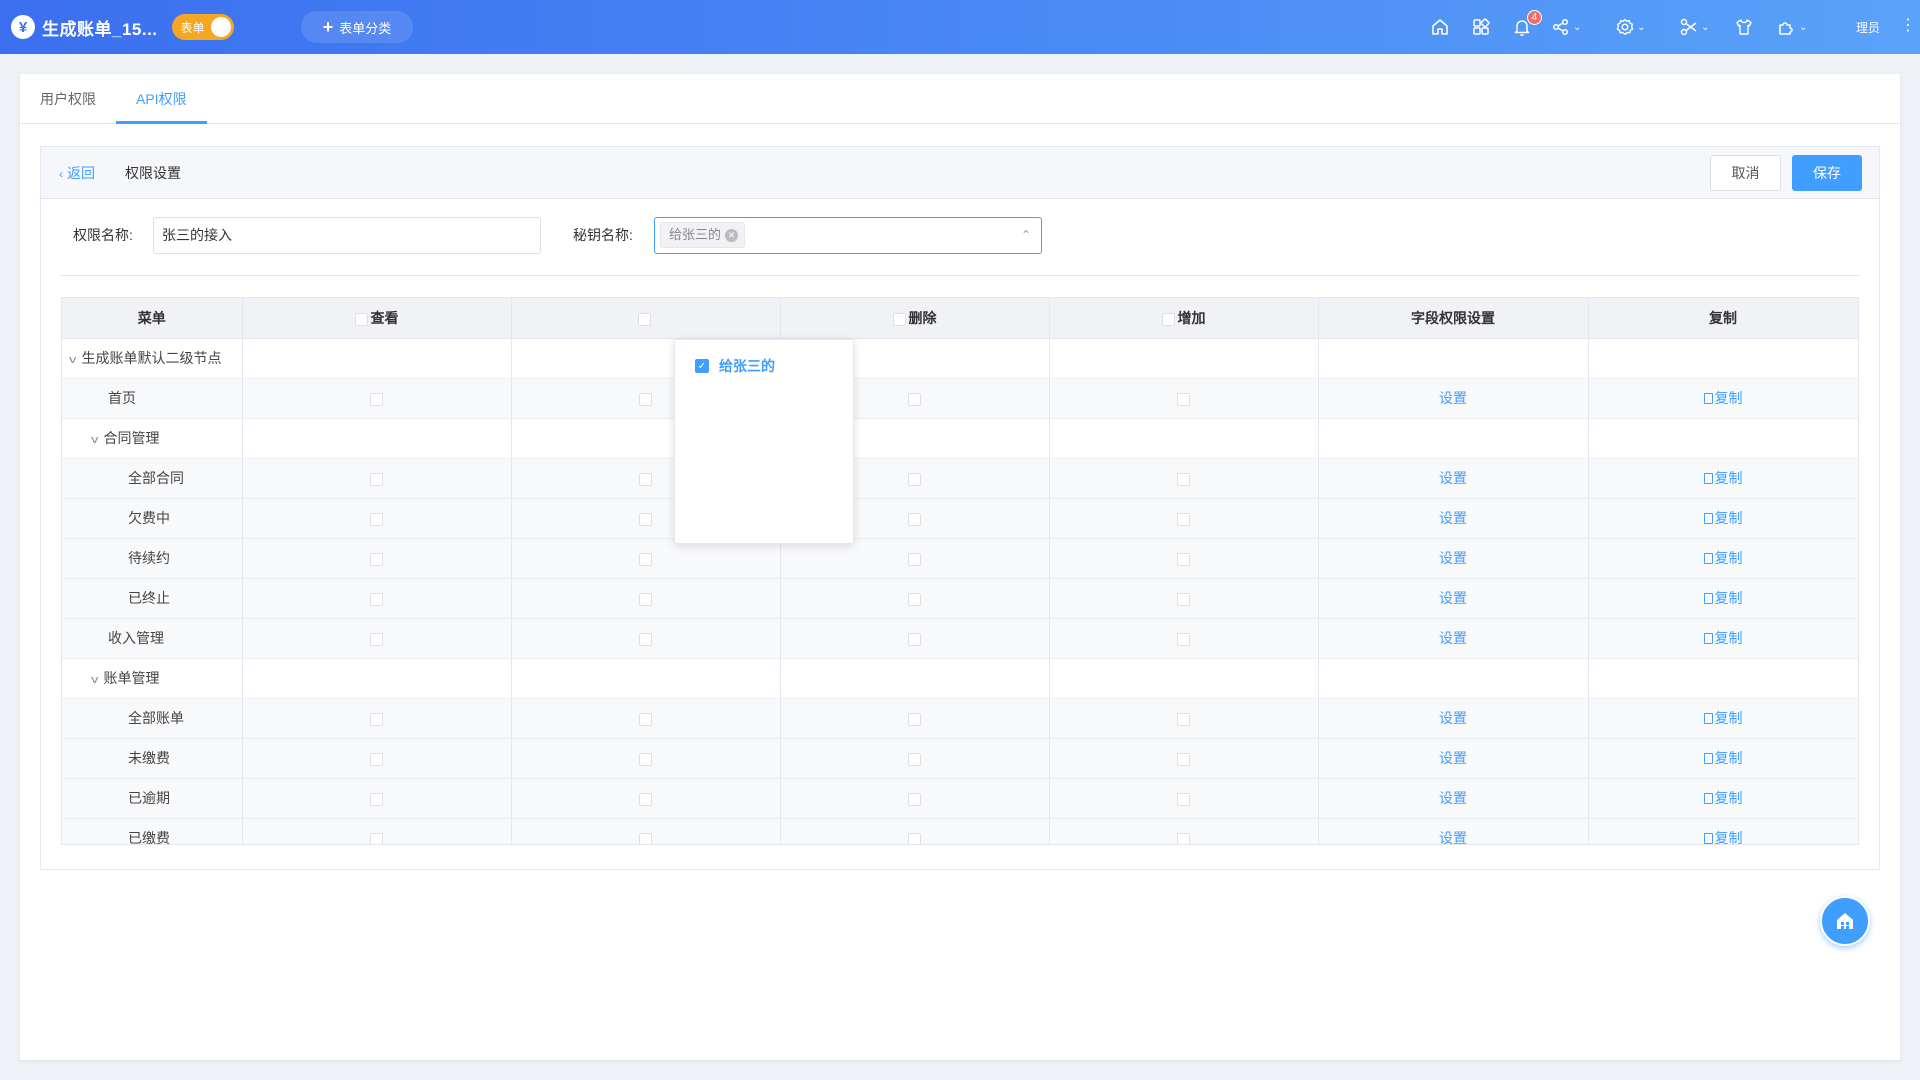  Describe the element at coordinates (848, 235) in the screenshot. I see `key-name-select: 给张三的 ✕ ⌃` at that location.